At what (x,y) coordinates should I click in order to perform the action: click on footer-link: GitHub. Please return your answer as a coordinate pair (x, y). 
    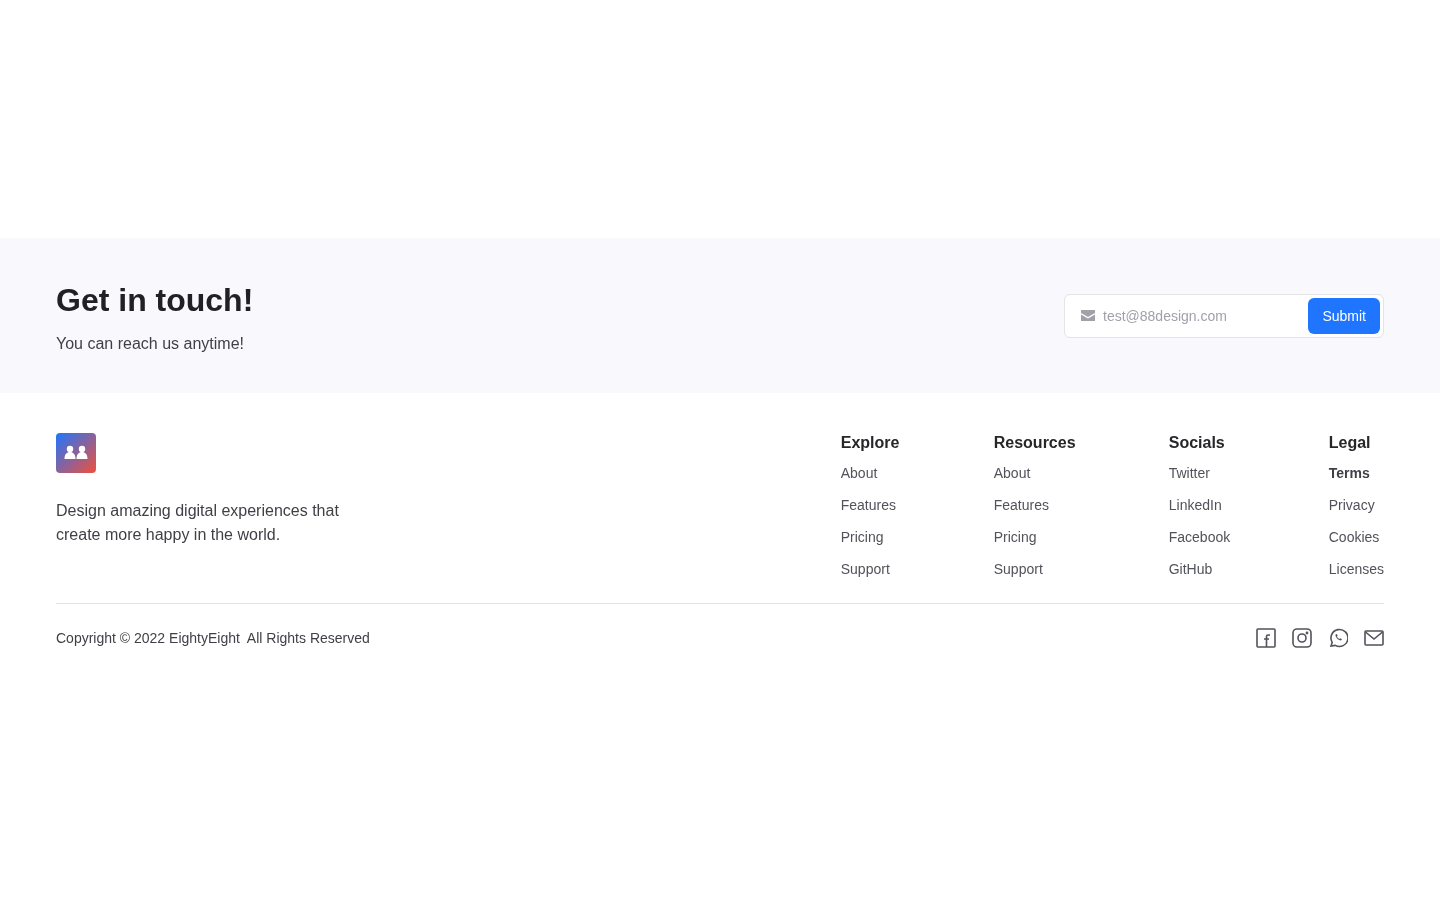
    Looking at the image, I should click on (1248, 569).